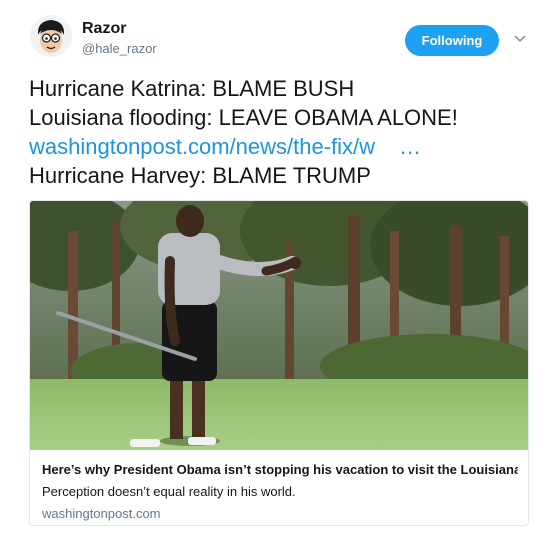 The width and height of the screenshot is (555, 540). Describe the element at coordinates (101, 513) in the screenshot. I see `card-domain: washingtonpost.com` at that location.